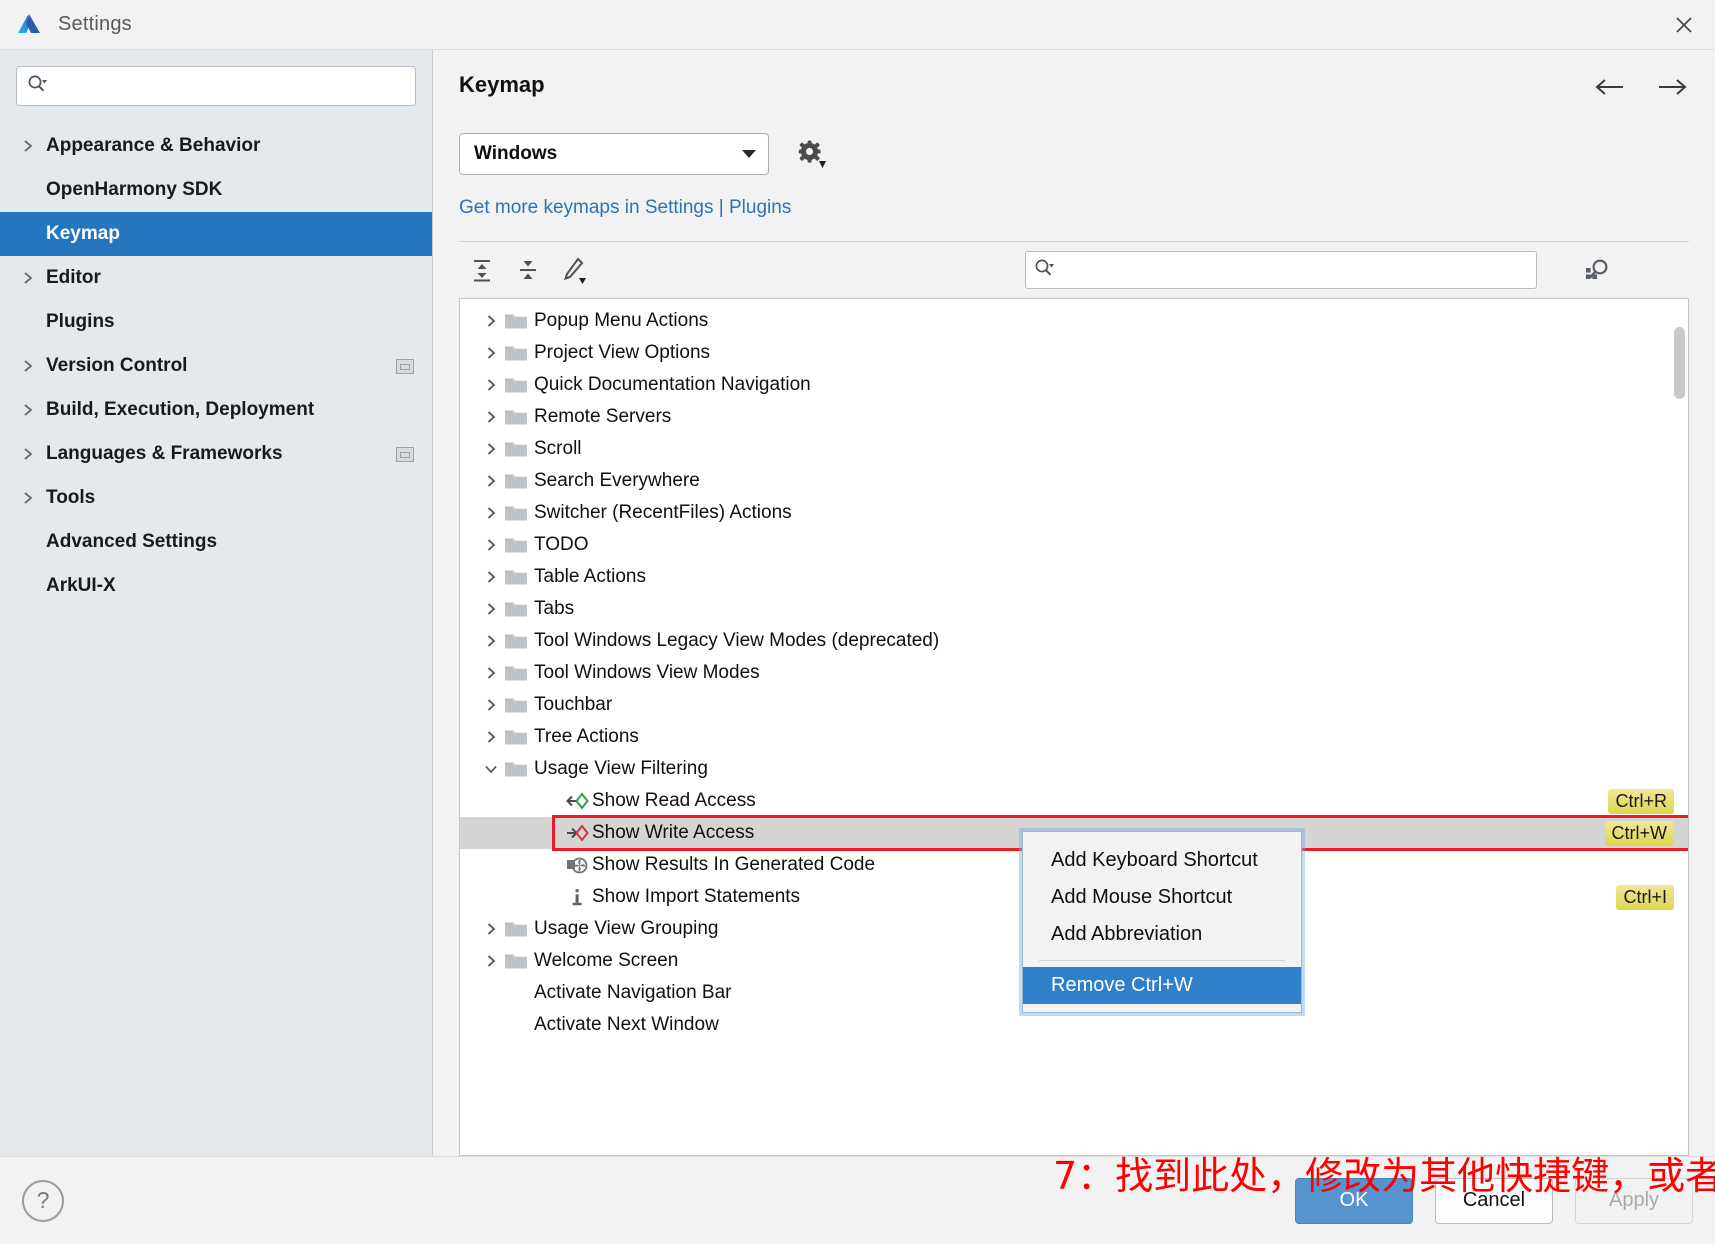 The width and height of the screenshot is (1715, 1244). What do you see at coordinates (1074, 385) in the screenshot?
I see `tree-row: Quick Documentation Navigation` at bounding box center [1074, 385].